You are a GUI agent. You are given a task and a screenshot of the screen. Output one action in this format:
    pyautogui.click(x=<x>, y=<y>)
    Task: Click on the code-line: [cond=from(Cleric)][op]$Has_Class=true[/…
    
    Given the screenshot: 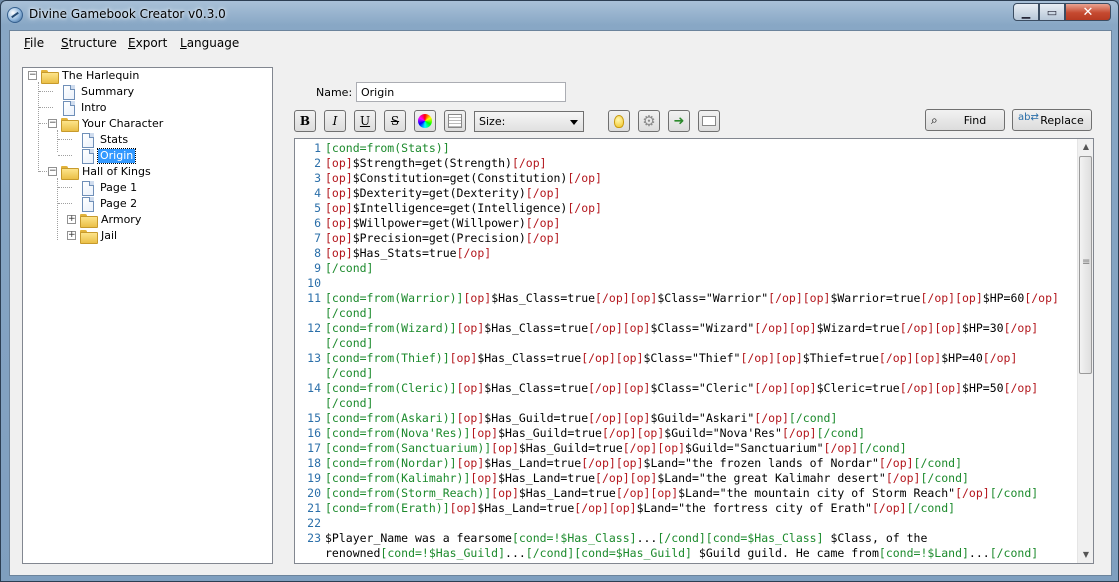 What is the action you would take?
    pyautogui.click(x=681, y=388)
    